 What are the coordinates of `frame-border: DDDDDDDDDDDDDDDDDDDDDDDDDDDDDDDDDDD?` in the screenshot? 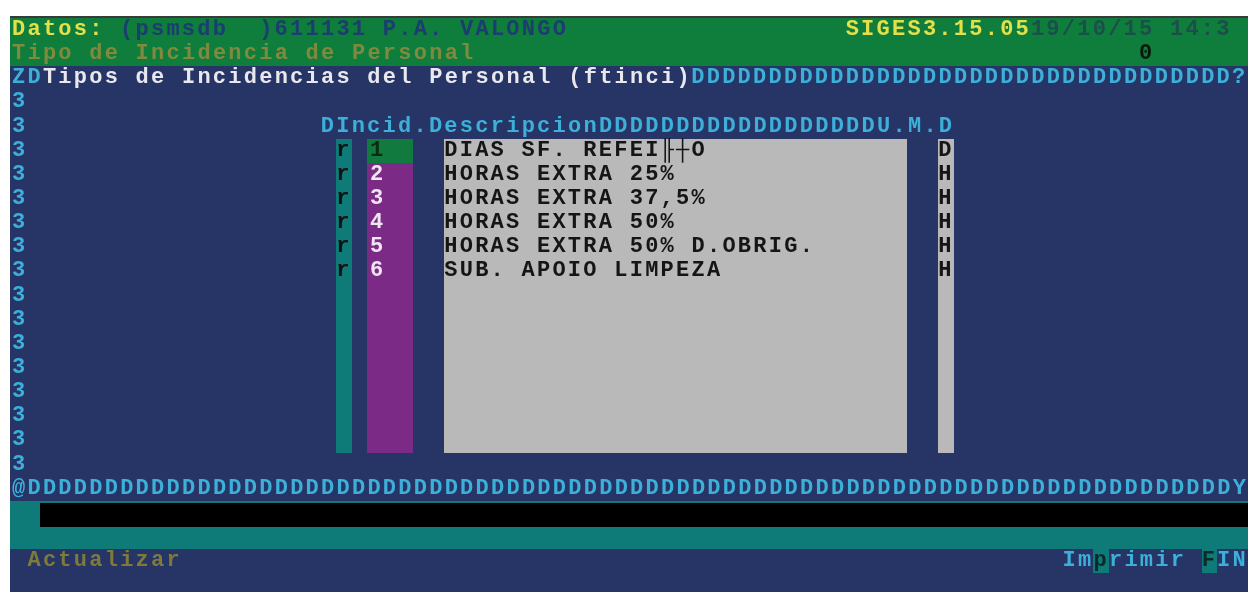 It's located at (969, 78).